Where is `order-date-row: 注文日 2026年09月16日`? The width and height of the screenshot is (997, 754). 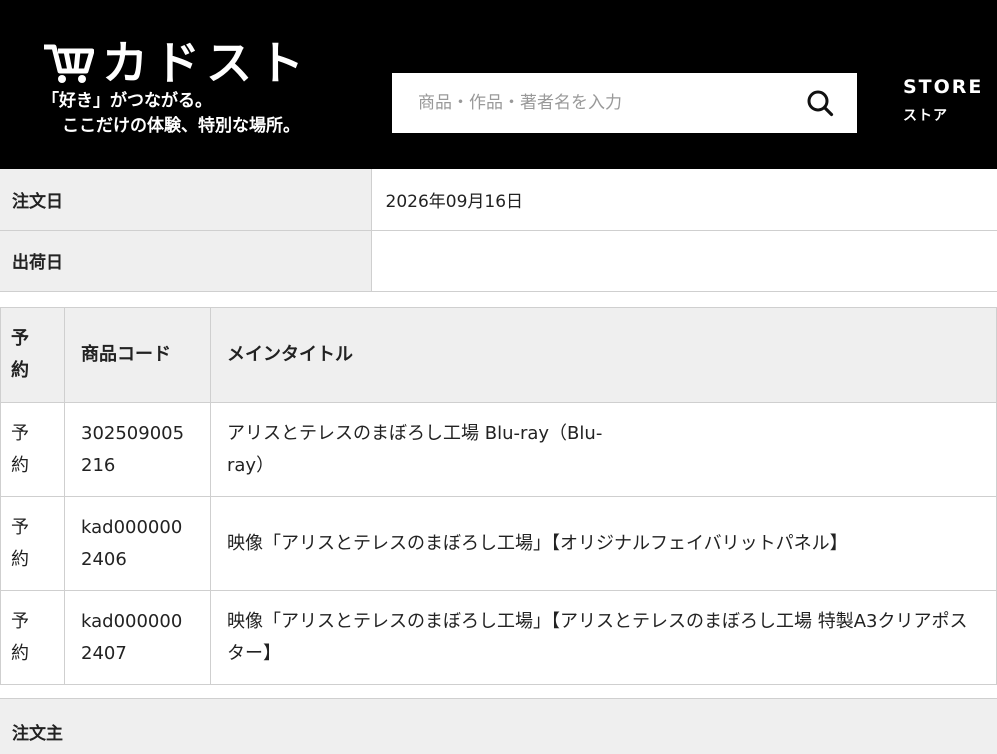
order-date-row: 注文日 2026年09月16日 is located at coordinates (498, 200).